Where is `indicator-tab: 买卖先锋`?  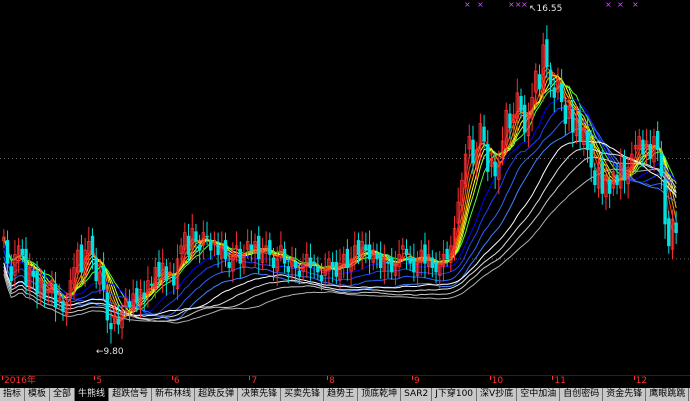
indicator-tab: 买卖先锋 is located at coordinates (303, 394).